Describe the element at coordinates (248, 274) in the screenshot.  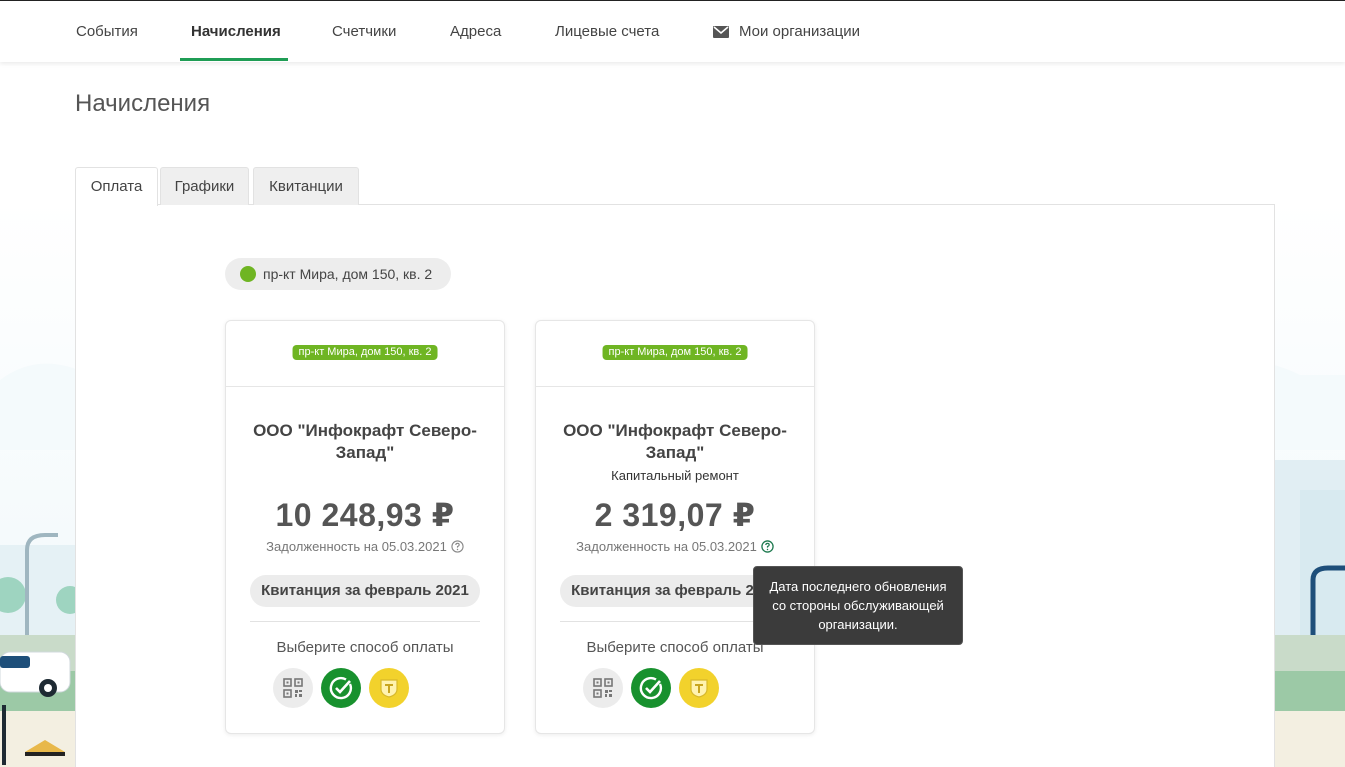
I see `status-dot` at that location.